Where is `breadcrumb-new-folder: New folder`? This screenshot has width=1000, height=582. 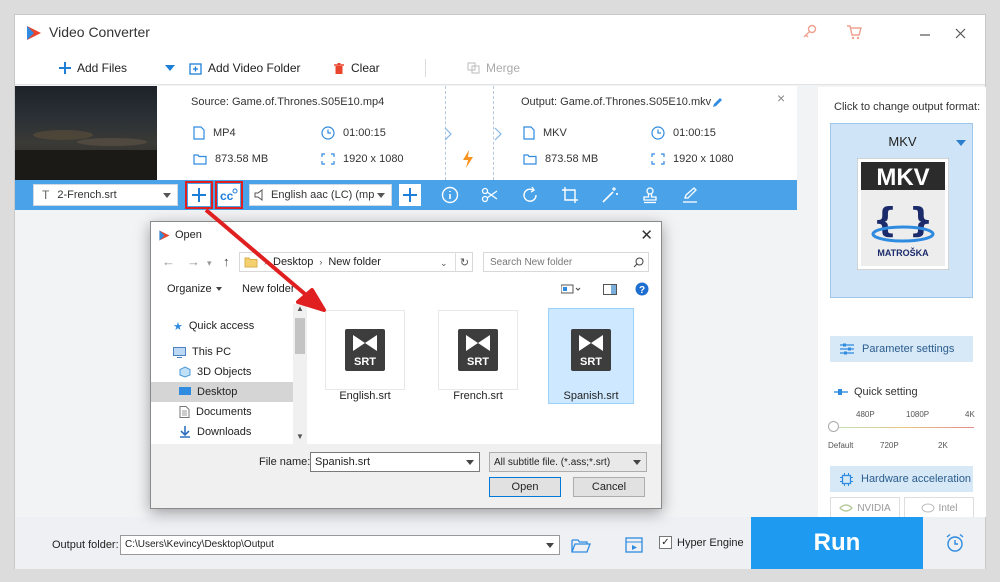 breadcrumb-new-folder: New folder is located at coordinates (354, 262).